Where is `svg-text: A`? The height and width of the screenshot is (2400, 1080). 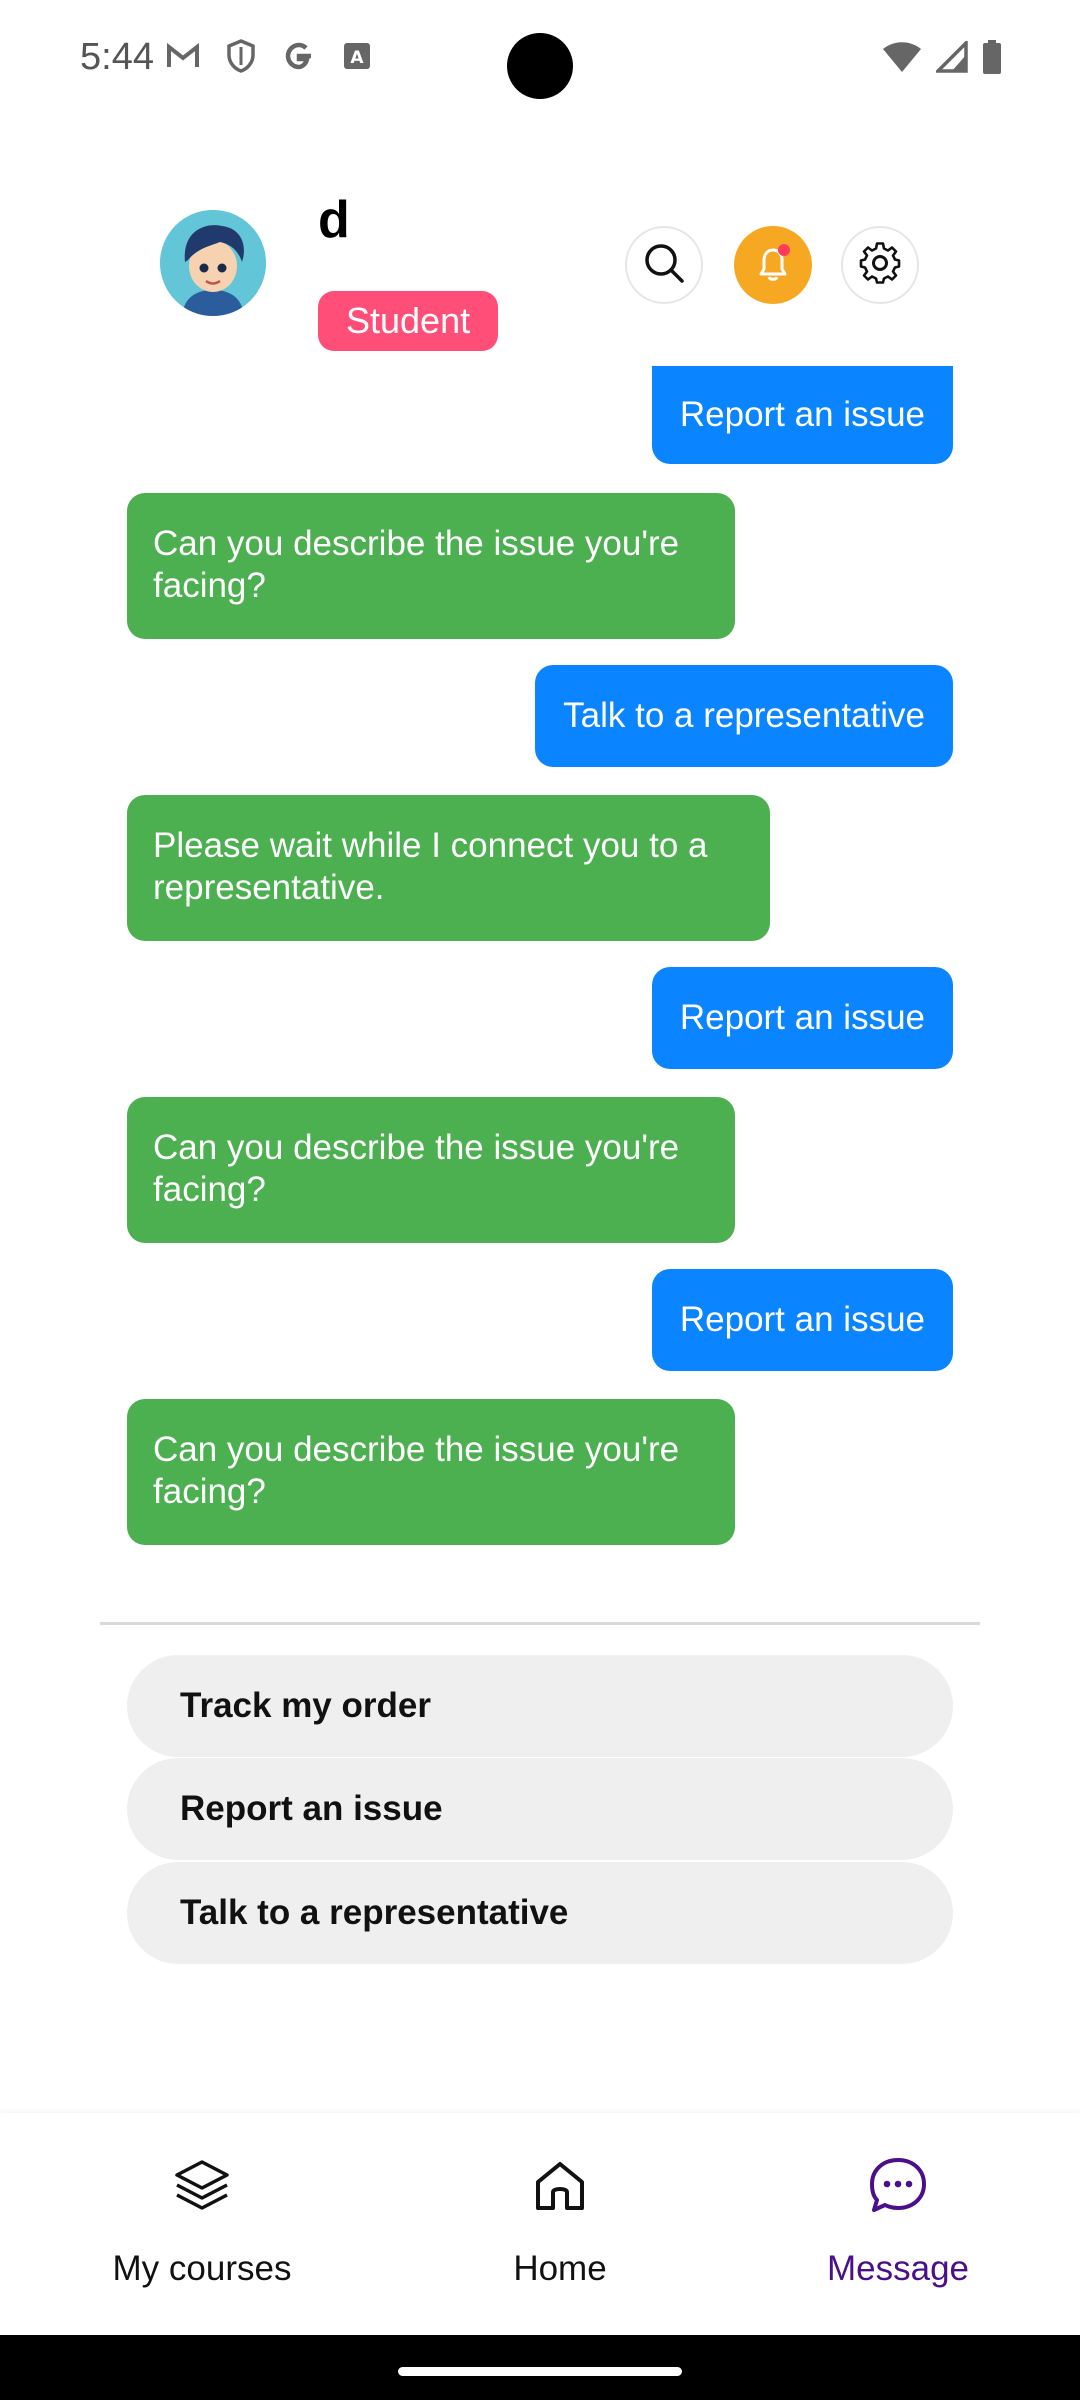
svg-text: A is located at coordinates (357, 58).